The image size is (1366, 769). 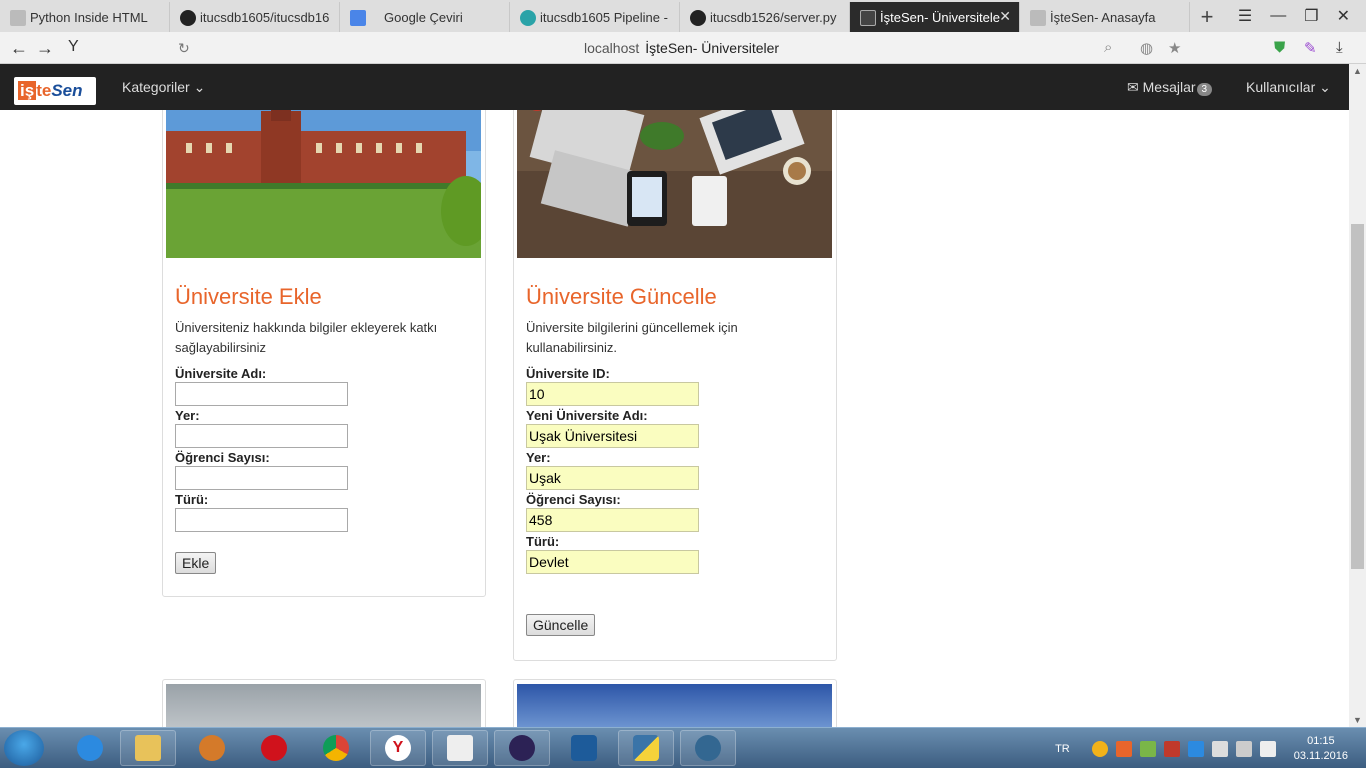 What do you see at coordinates (612, 520) in the screenshot?
I see `update-student-count-input` at bounding box center [612, 520].